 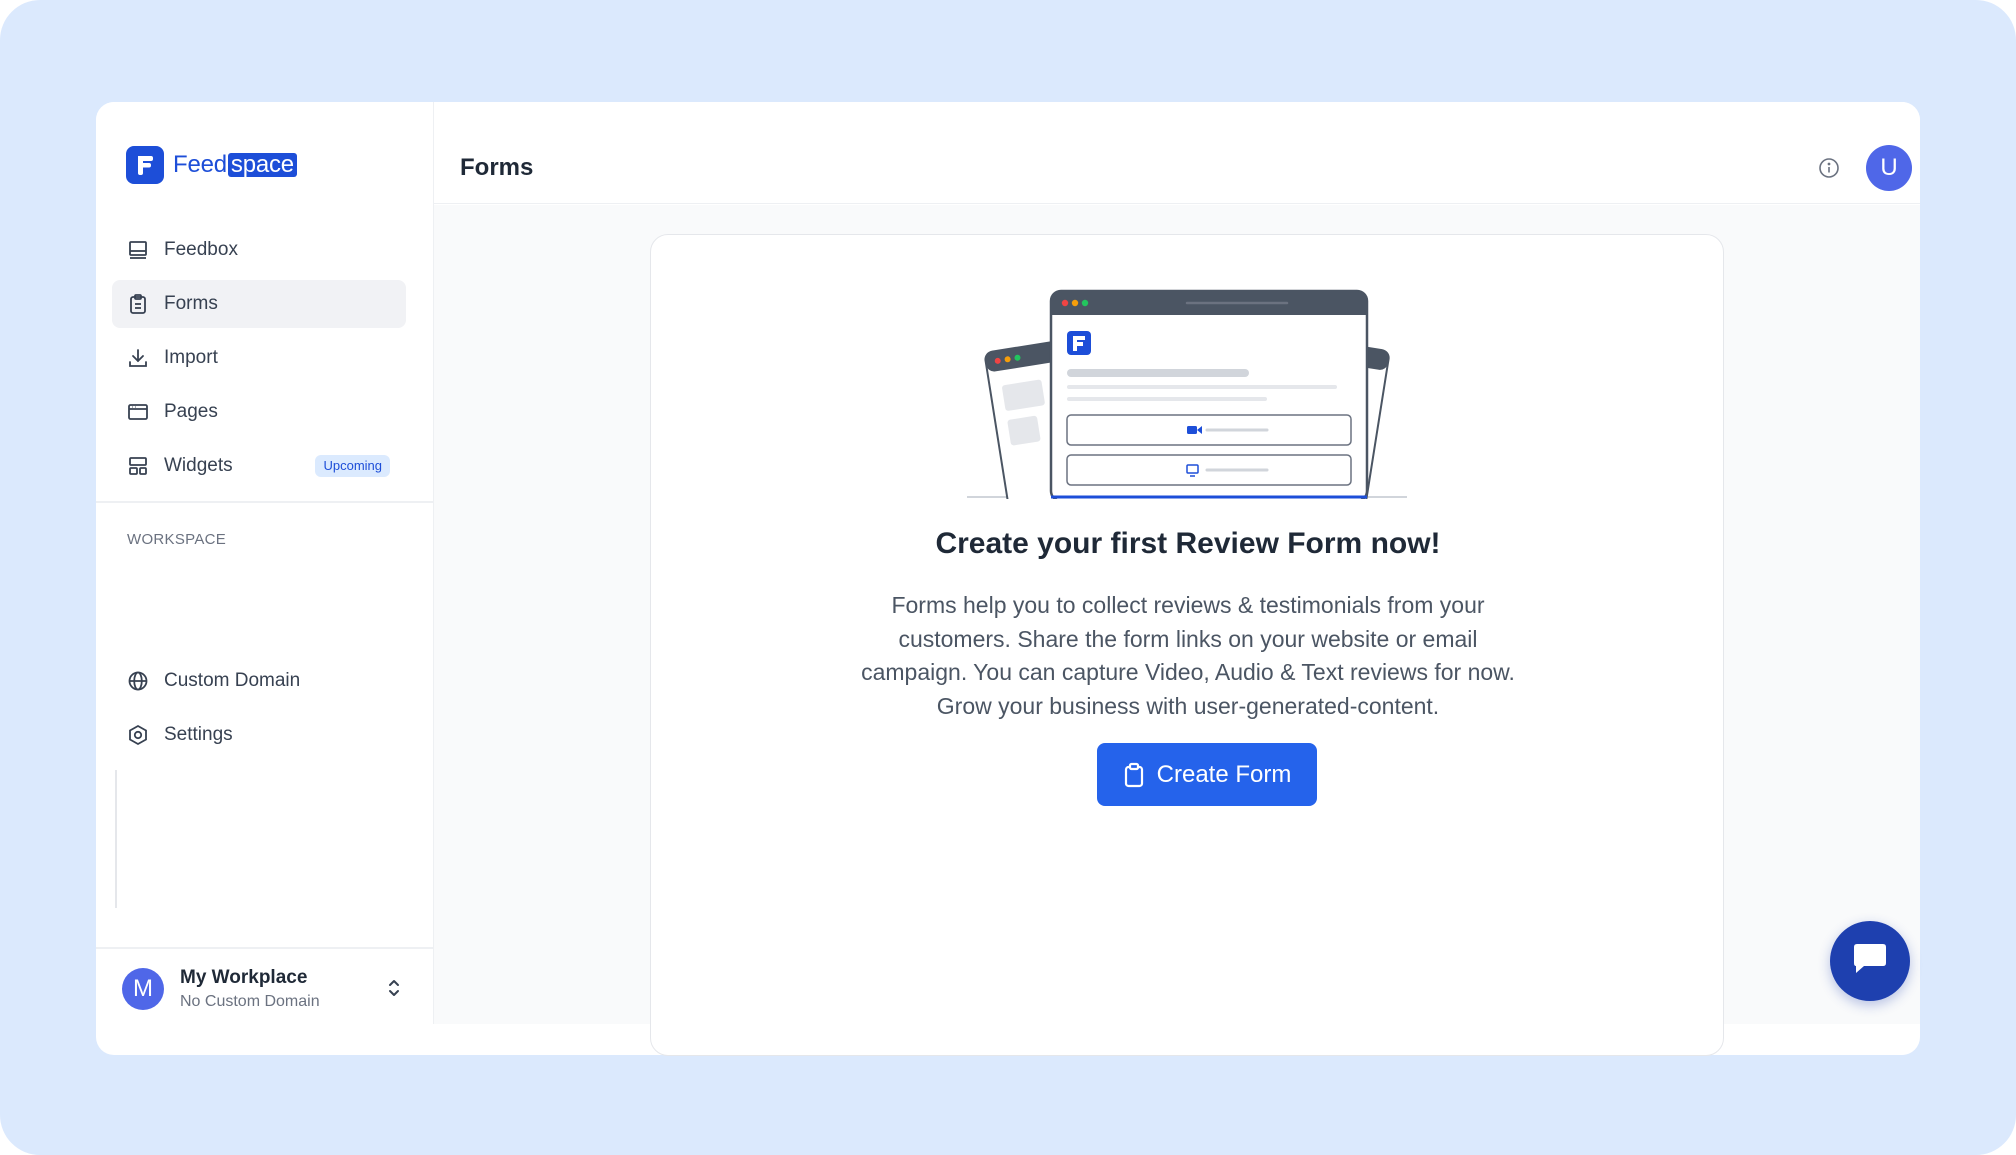 What do you see at coordinates (200, 164) in the screenshot?
I see `brand-name-part1: Feed` at bounding box center [200, 164].